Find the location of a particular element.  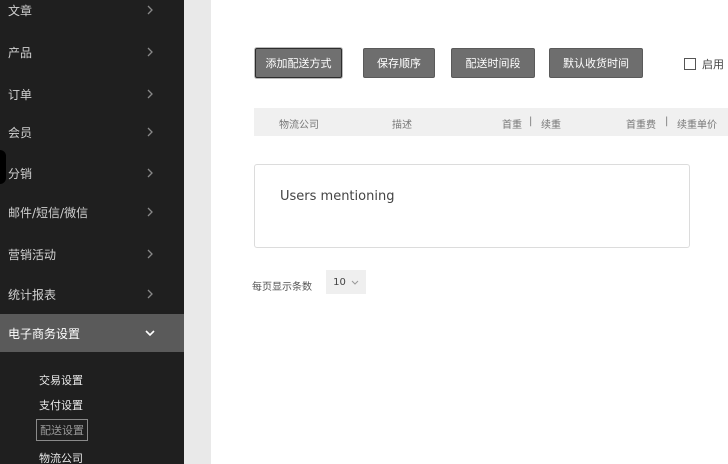

sidebar-item-distribution: 分销 is located at coordinates (92, 173).